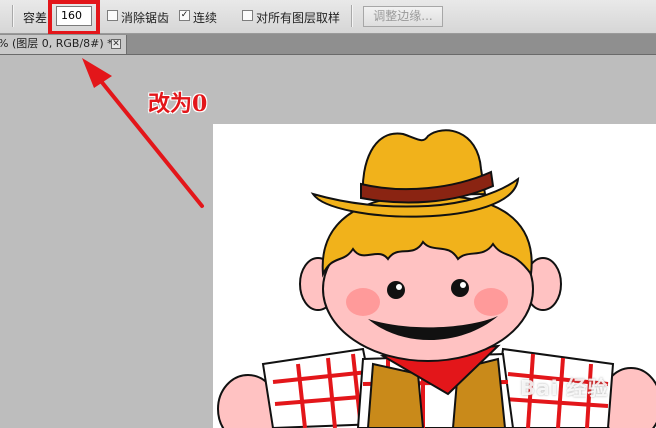  I want to click on annotation-arrow-icon, so click(143, 133).